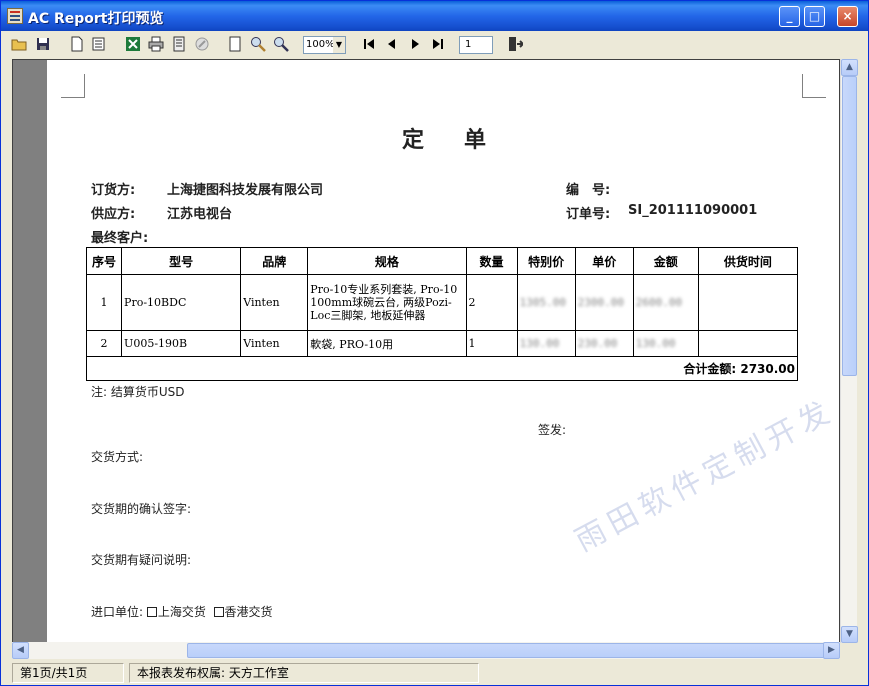 The width and height of the screenshot is (869, 686). What do you see at coordinates (117, 457) in the screenshot?
I see `delivery-method-label: 交货方式:` at bounding box center [117, 457].